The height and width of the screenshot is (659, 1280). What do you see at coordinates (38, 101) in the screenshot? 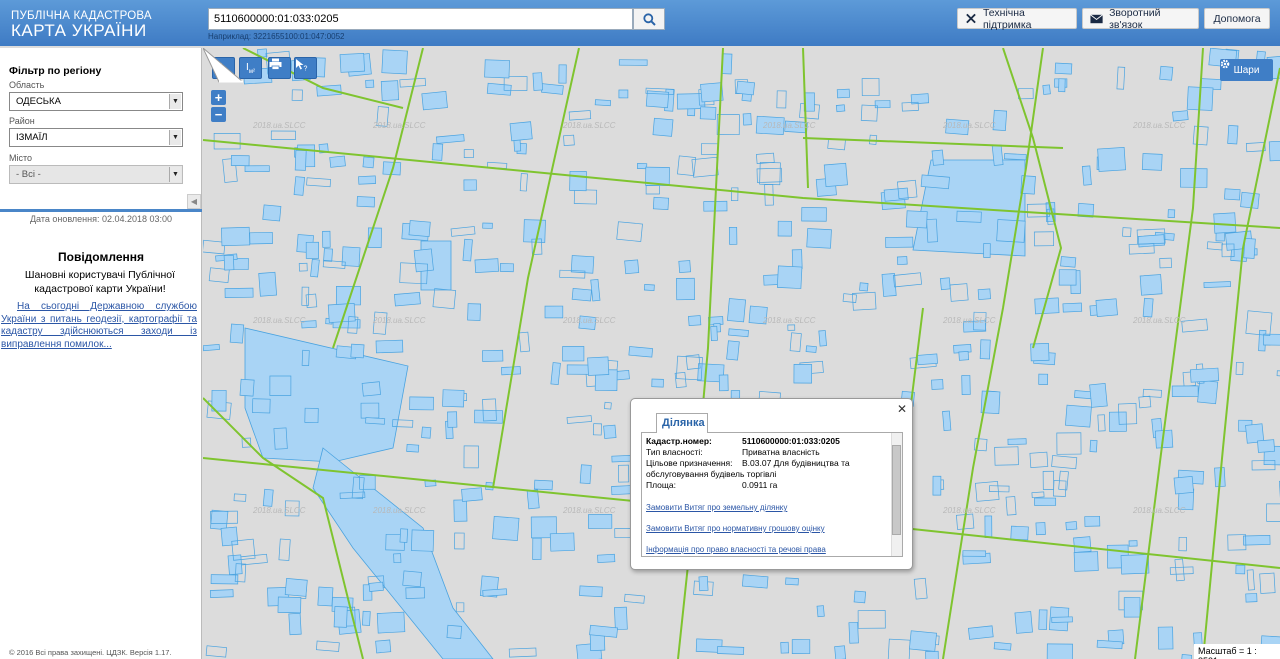
I see `region-value: ОДЕСЬКА` at bounding box center [38, 101].